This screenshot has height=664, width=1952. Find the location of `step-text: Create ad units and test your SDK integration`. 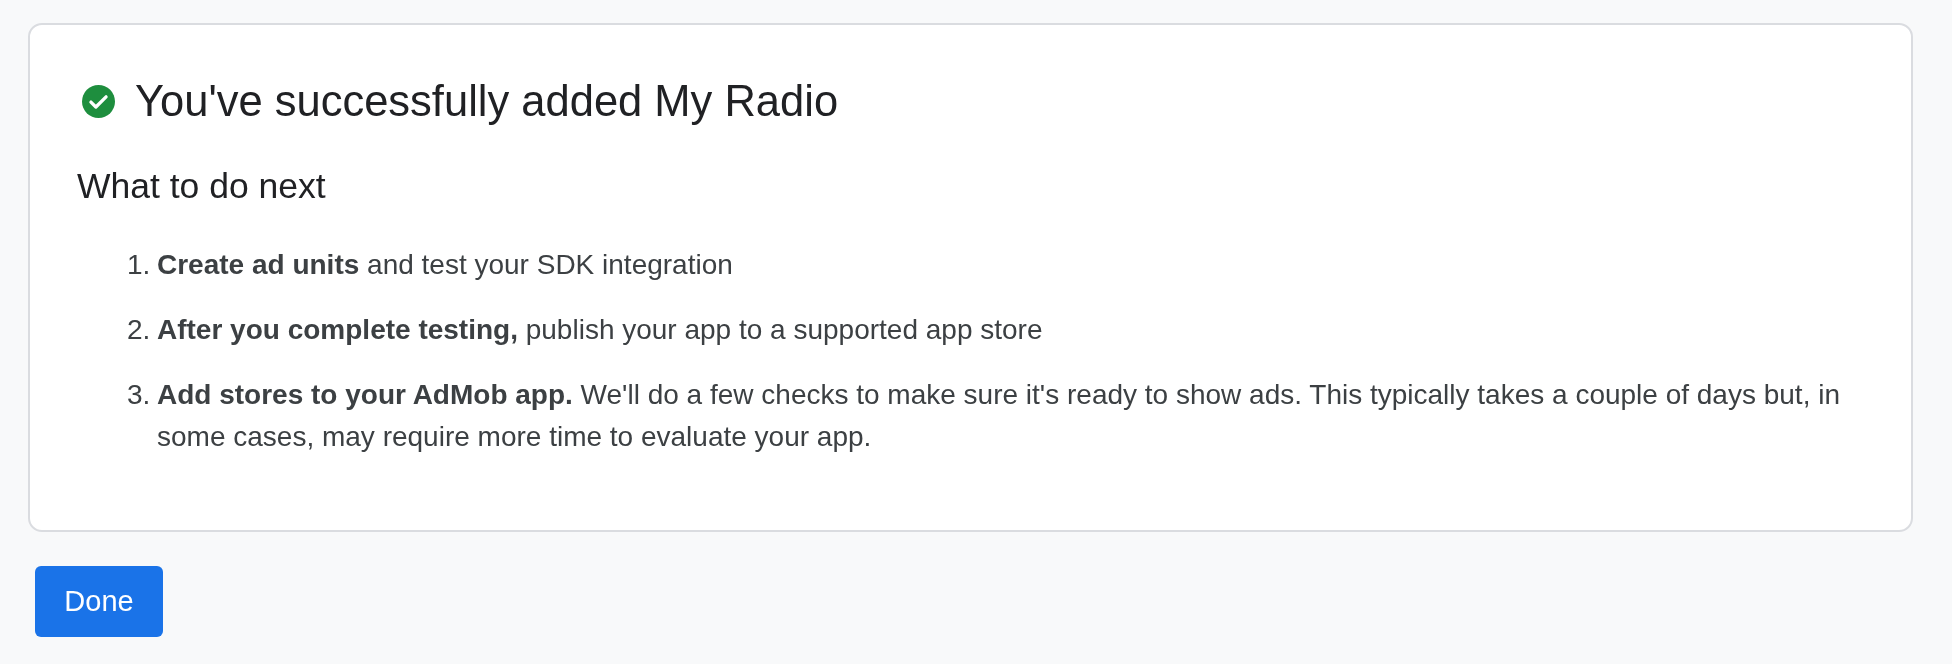

step-text: Create ad units and test your SDK integration is located at coordinates (445, 265).